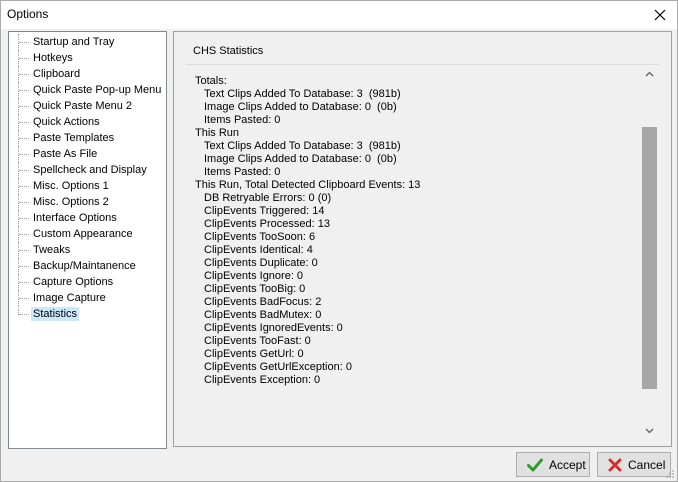 This screenshot has height=482, width=678. What do you see at coordinates (88, 74) in the screenshot?
I see `tree-item-clipboard: Clipboard` at bounding box center [88, 74].